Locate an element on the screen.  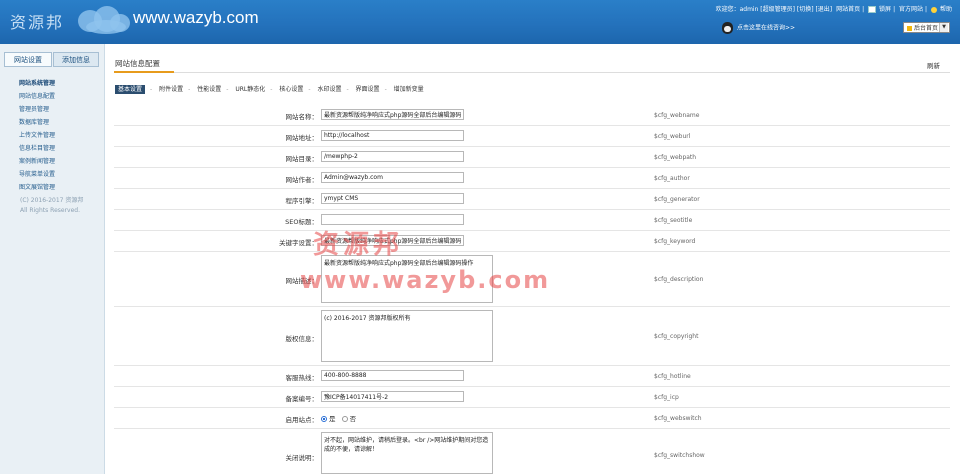
watermark-url: www.wazyb.com is located at coordinates (425, 280).